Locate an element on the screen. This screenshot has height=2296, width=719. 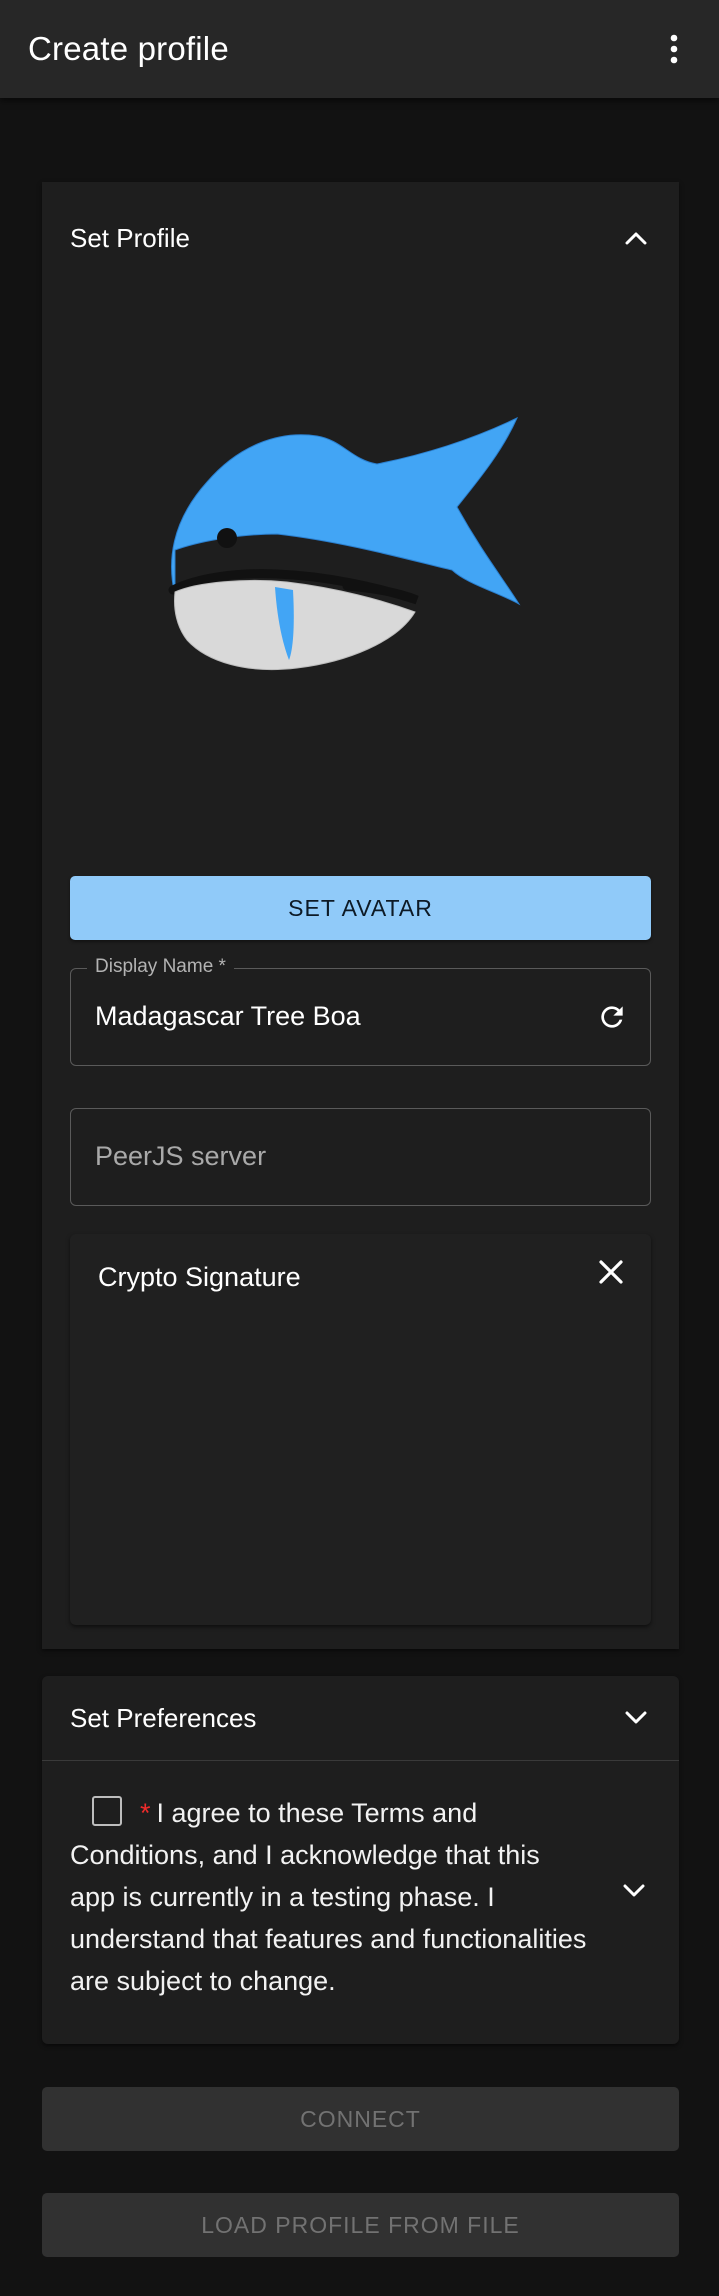
required-mark: * is located at coordinates (145, 1813).